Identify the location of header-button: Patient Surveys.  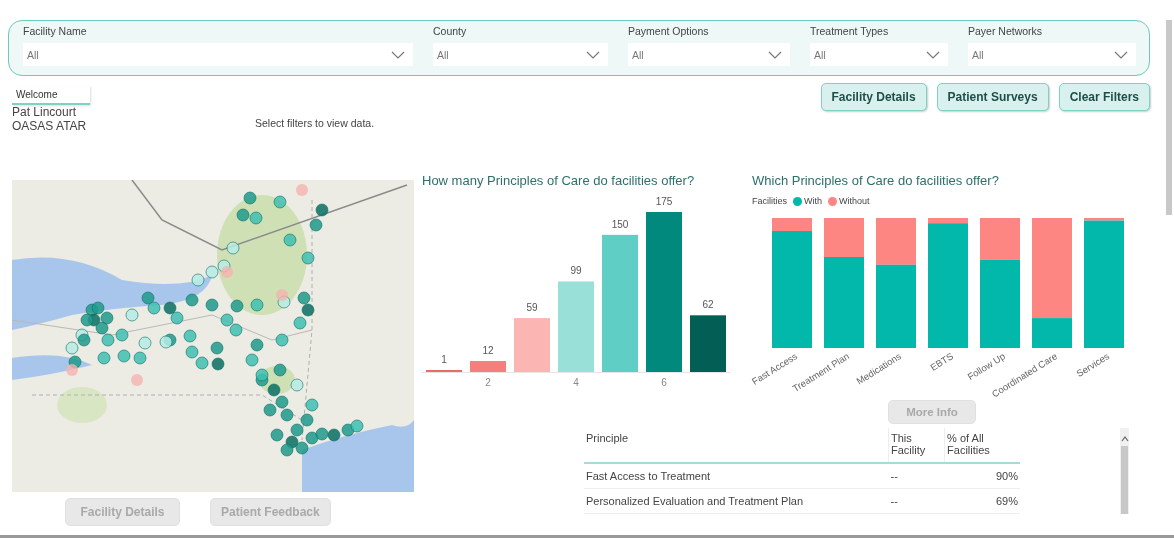
(992, 97).